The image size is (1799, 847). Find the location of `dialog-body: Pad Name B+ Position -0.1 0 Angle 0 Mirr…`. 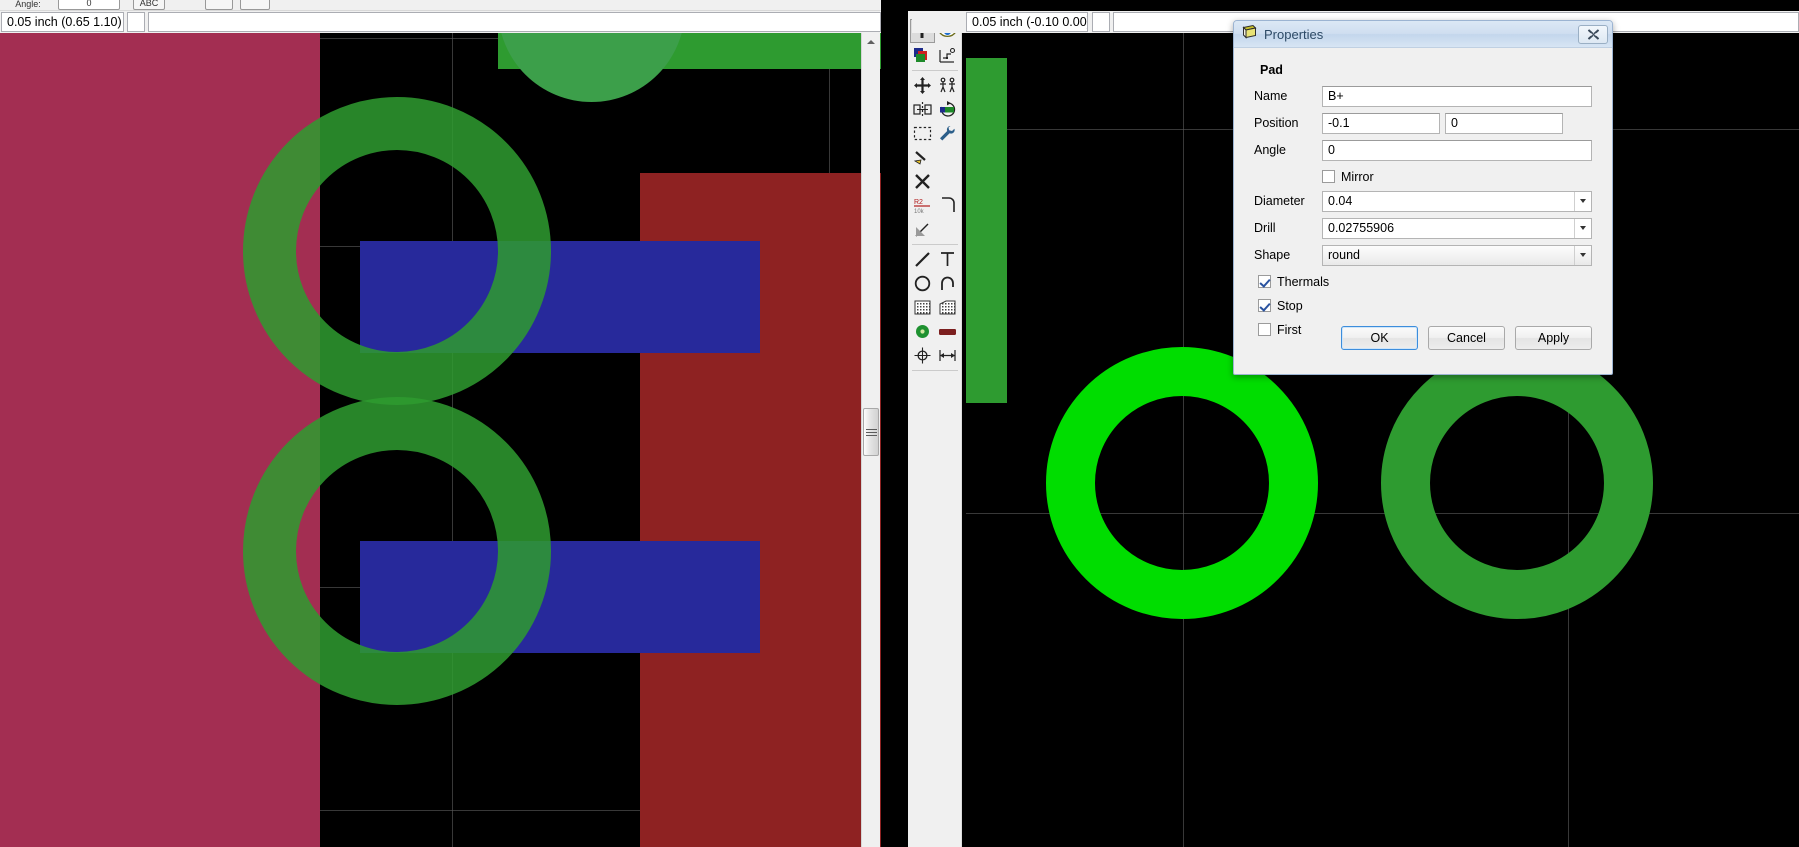

dialog-body: Pad Name B+ Position -0.1 0 Angle 0 Mirr… is located at coordinates (1423, 209).